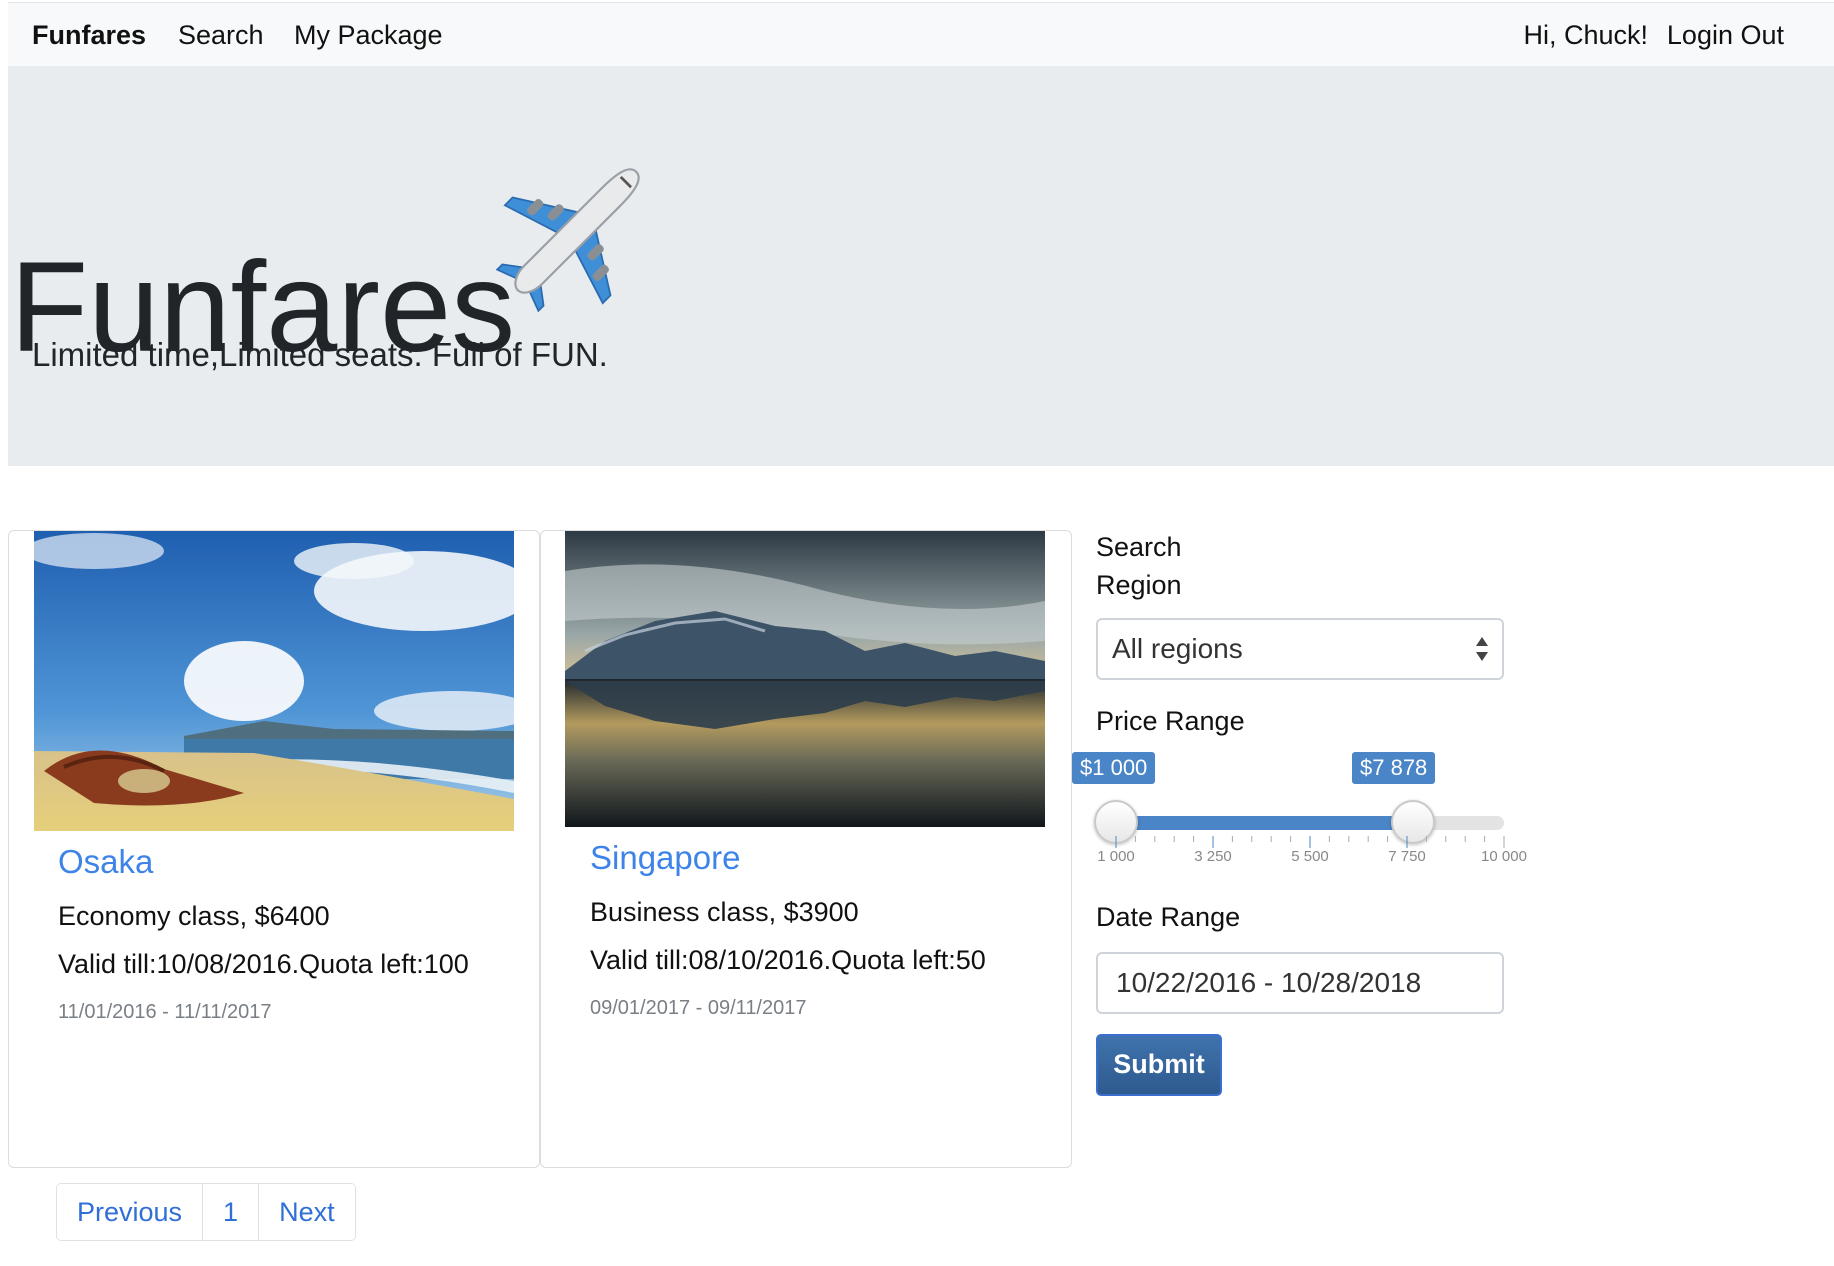  I want to click on tick-label: 3 250, so click(1213, 856).